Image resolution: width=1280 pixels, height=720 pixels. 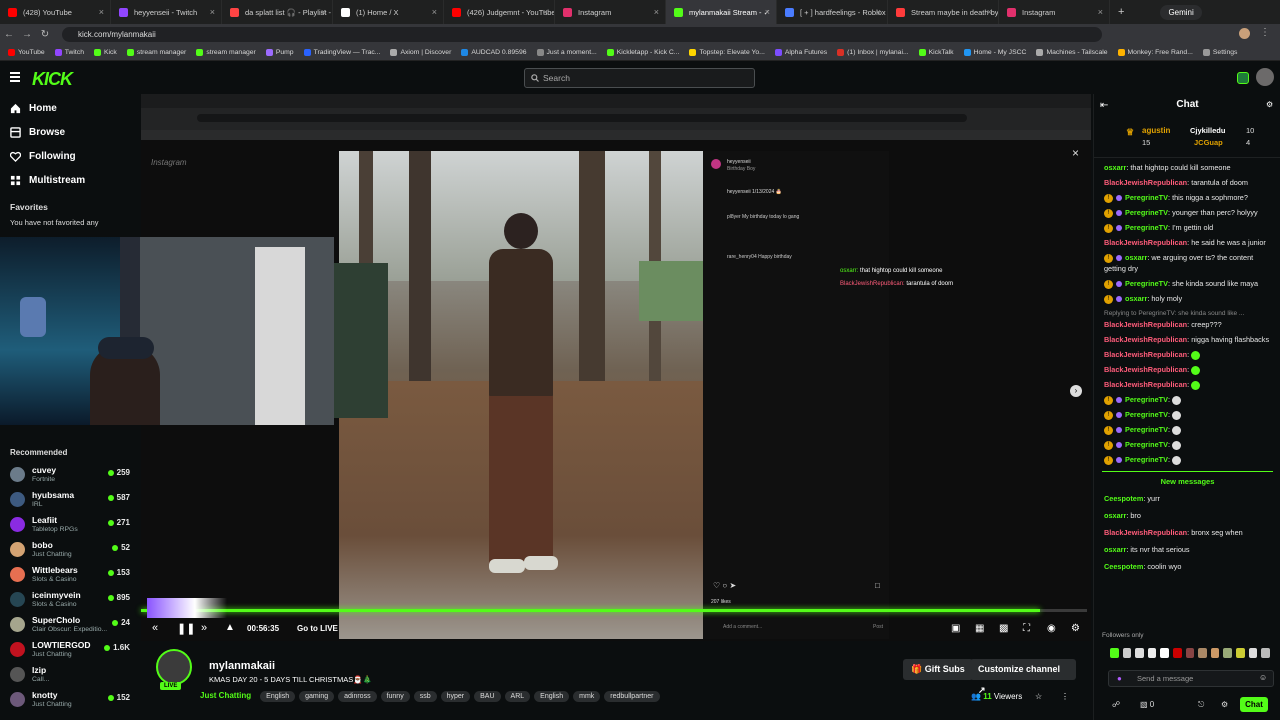 What do you see at coordinates (1051, 628) in the screenshot?
I see `quality-icon: ◉` at bounding box center [1051, 628].